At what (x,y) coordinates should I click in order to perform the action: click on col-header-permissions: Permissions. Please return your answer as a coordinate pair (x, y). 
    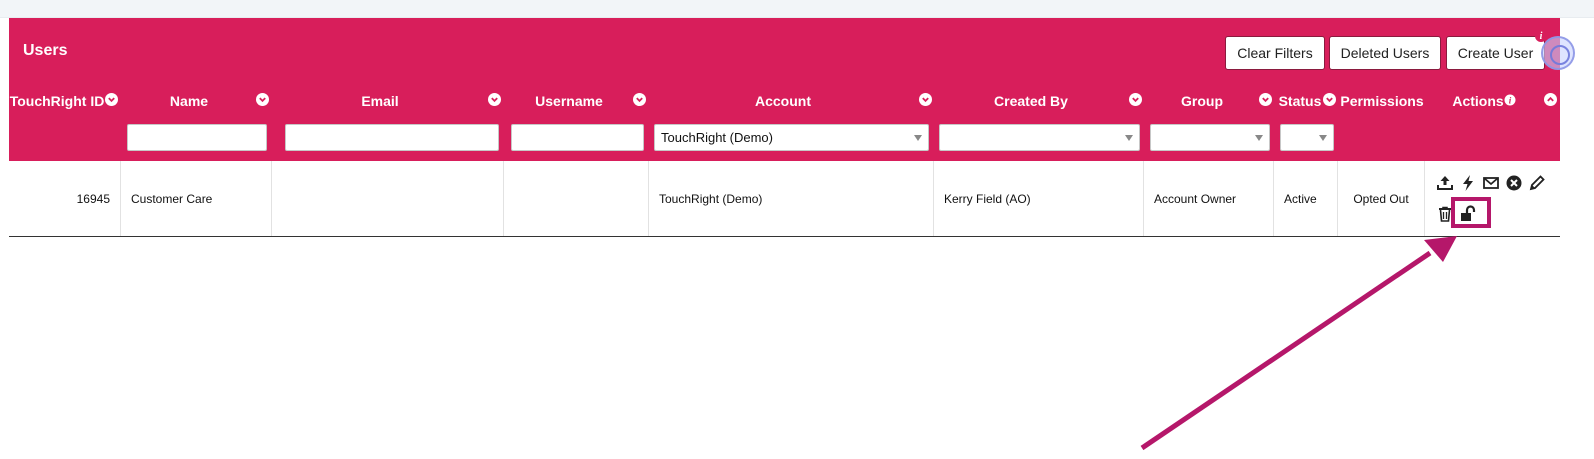
    Looking at the image, I should click on (1382, 101).